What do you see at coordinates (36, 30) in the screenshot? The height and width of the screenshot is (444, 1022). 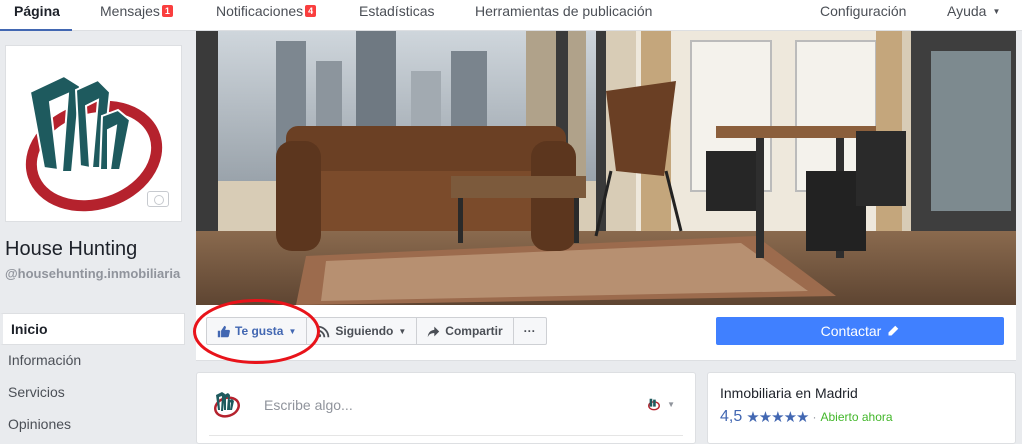 I see `active-tab-underline` at bounding box center [36, 30].